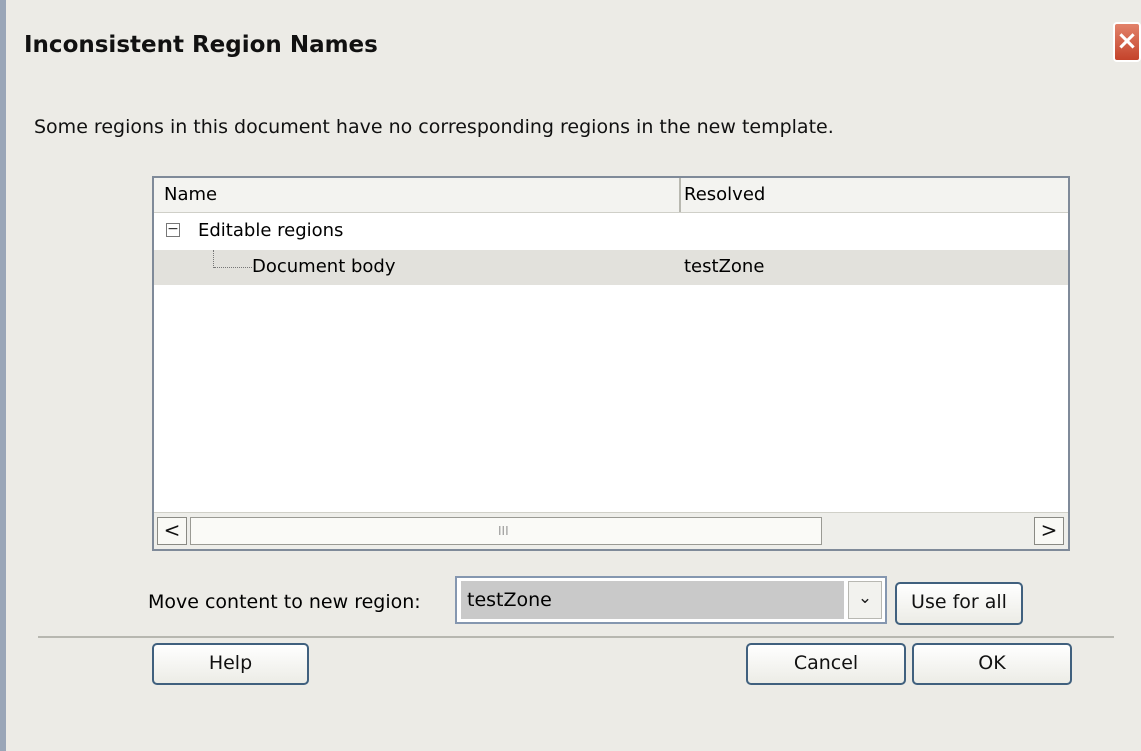  I want to click on column-divider, so click(680, 195).